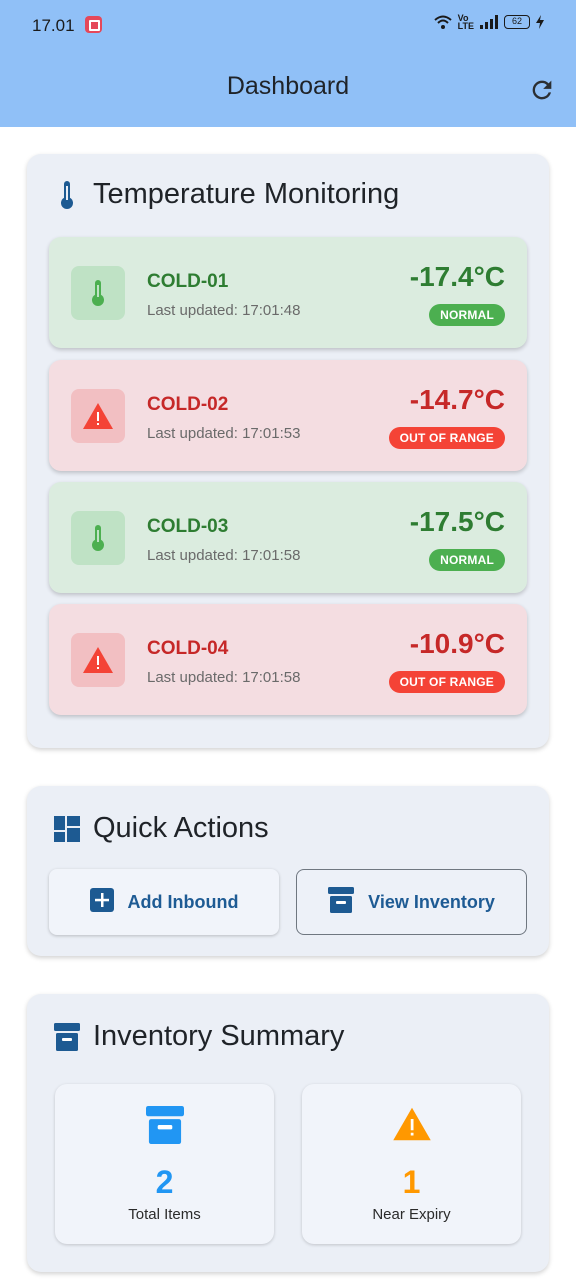 This screenshot has width=576, height=1280. What do you see at coordinates (188, 281) in the screenshot?
I see `sensor-id: COLD-01` at bounding box center [188, 281].